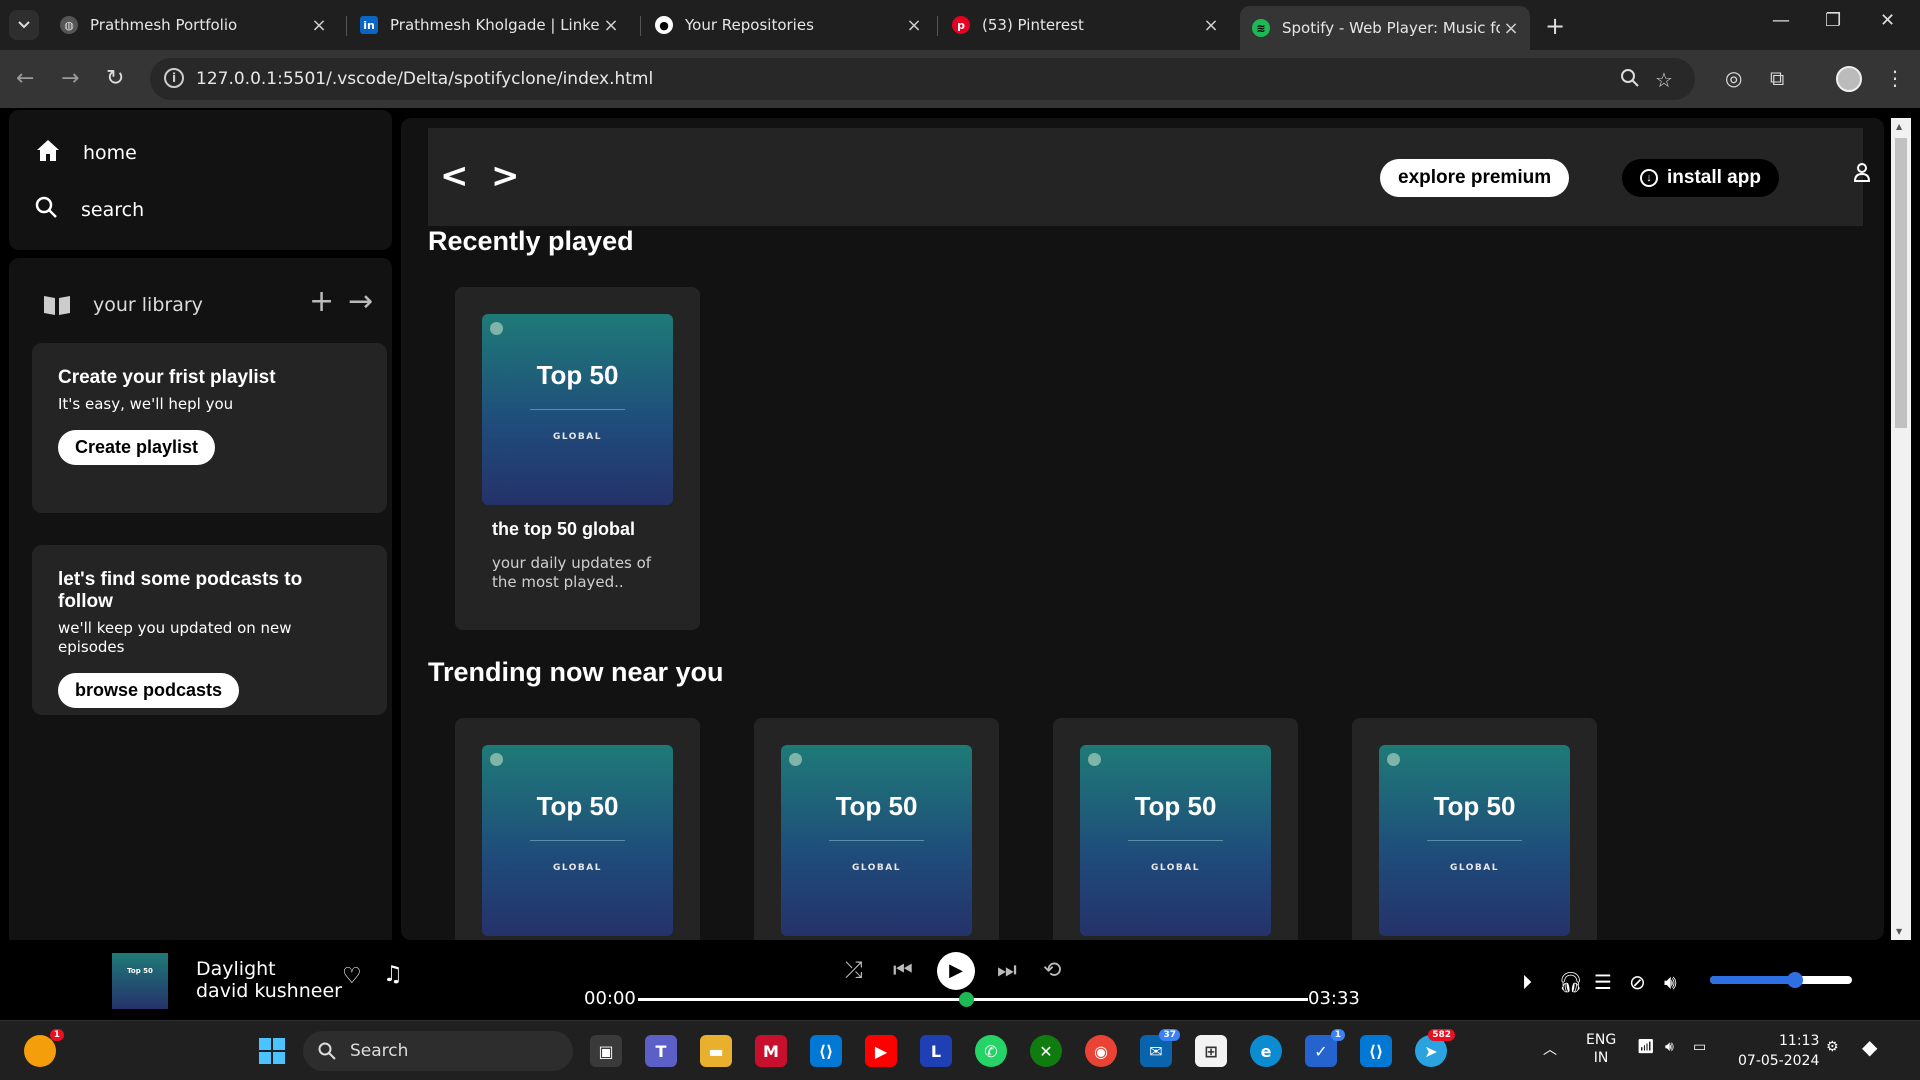 The width and height of the screenshot is (1920, 1080). Describe the element at coordinates (1849, 79) in the screenshot. I see `profile-avatar` at that location.